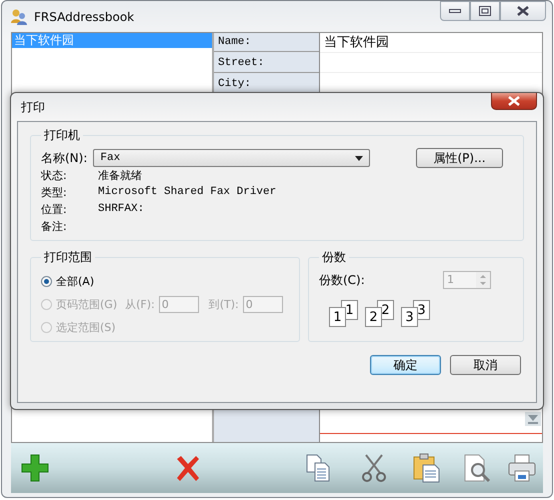 The height and width of the screenshot is (500, 554). What do you see at coordinates (431, 43) in the screenshot?
I see `field-value: 当下软件园` at bounding box center [431, 43].